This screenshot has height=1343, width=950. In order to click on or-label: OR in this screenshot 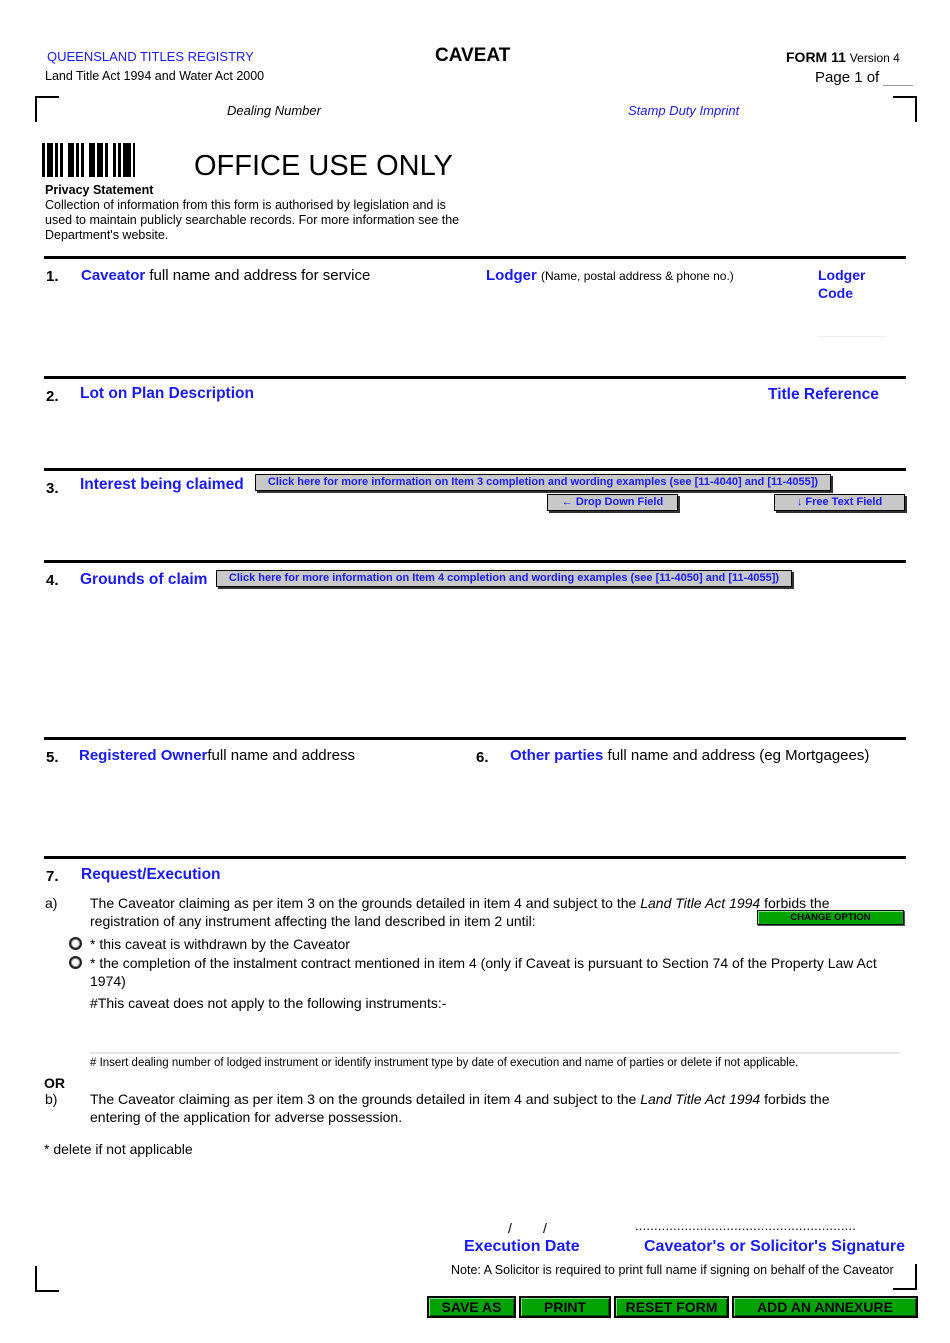, I will do `click(54, 1083)`.